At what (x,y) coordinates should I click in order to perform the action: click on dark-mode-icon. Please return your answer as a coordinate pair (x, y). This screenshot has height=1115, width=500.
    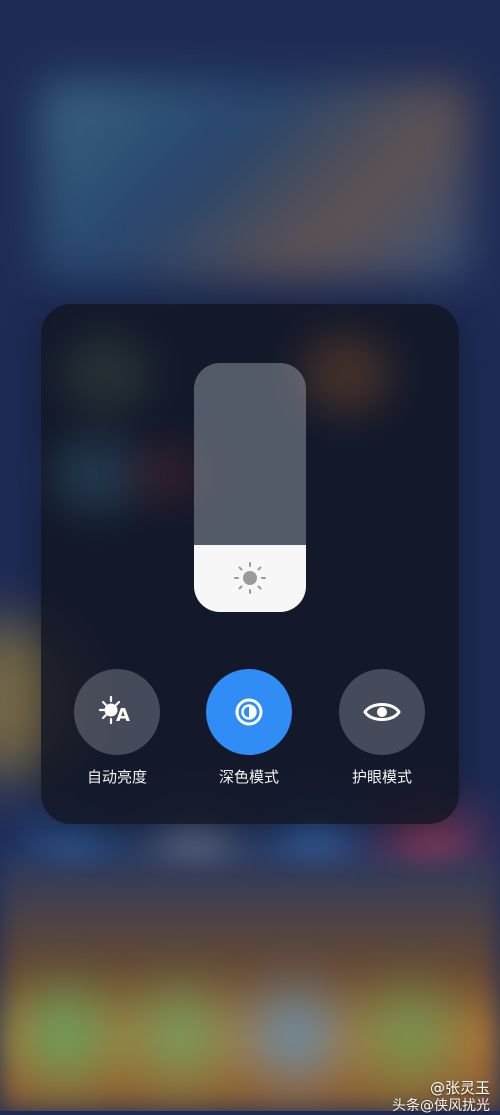
    Looking at the image, I should click on (249, 712).